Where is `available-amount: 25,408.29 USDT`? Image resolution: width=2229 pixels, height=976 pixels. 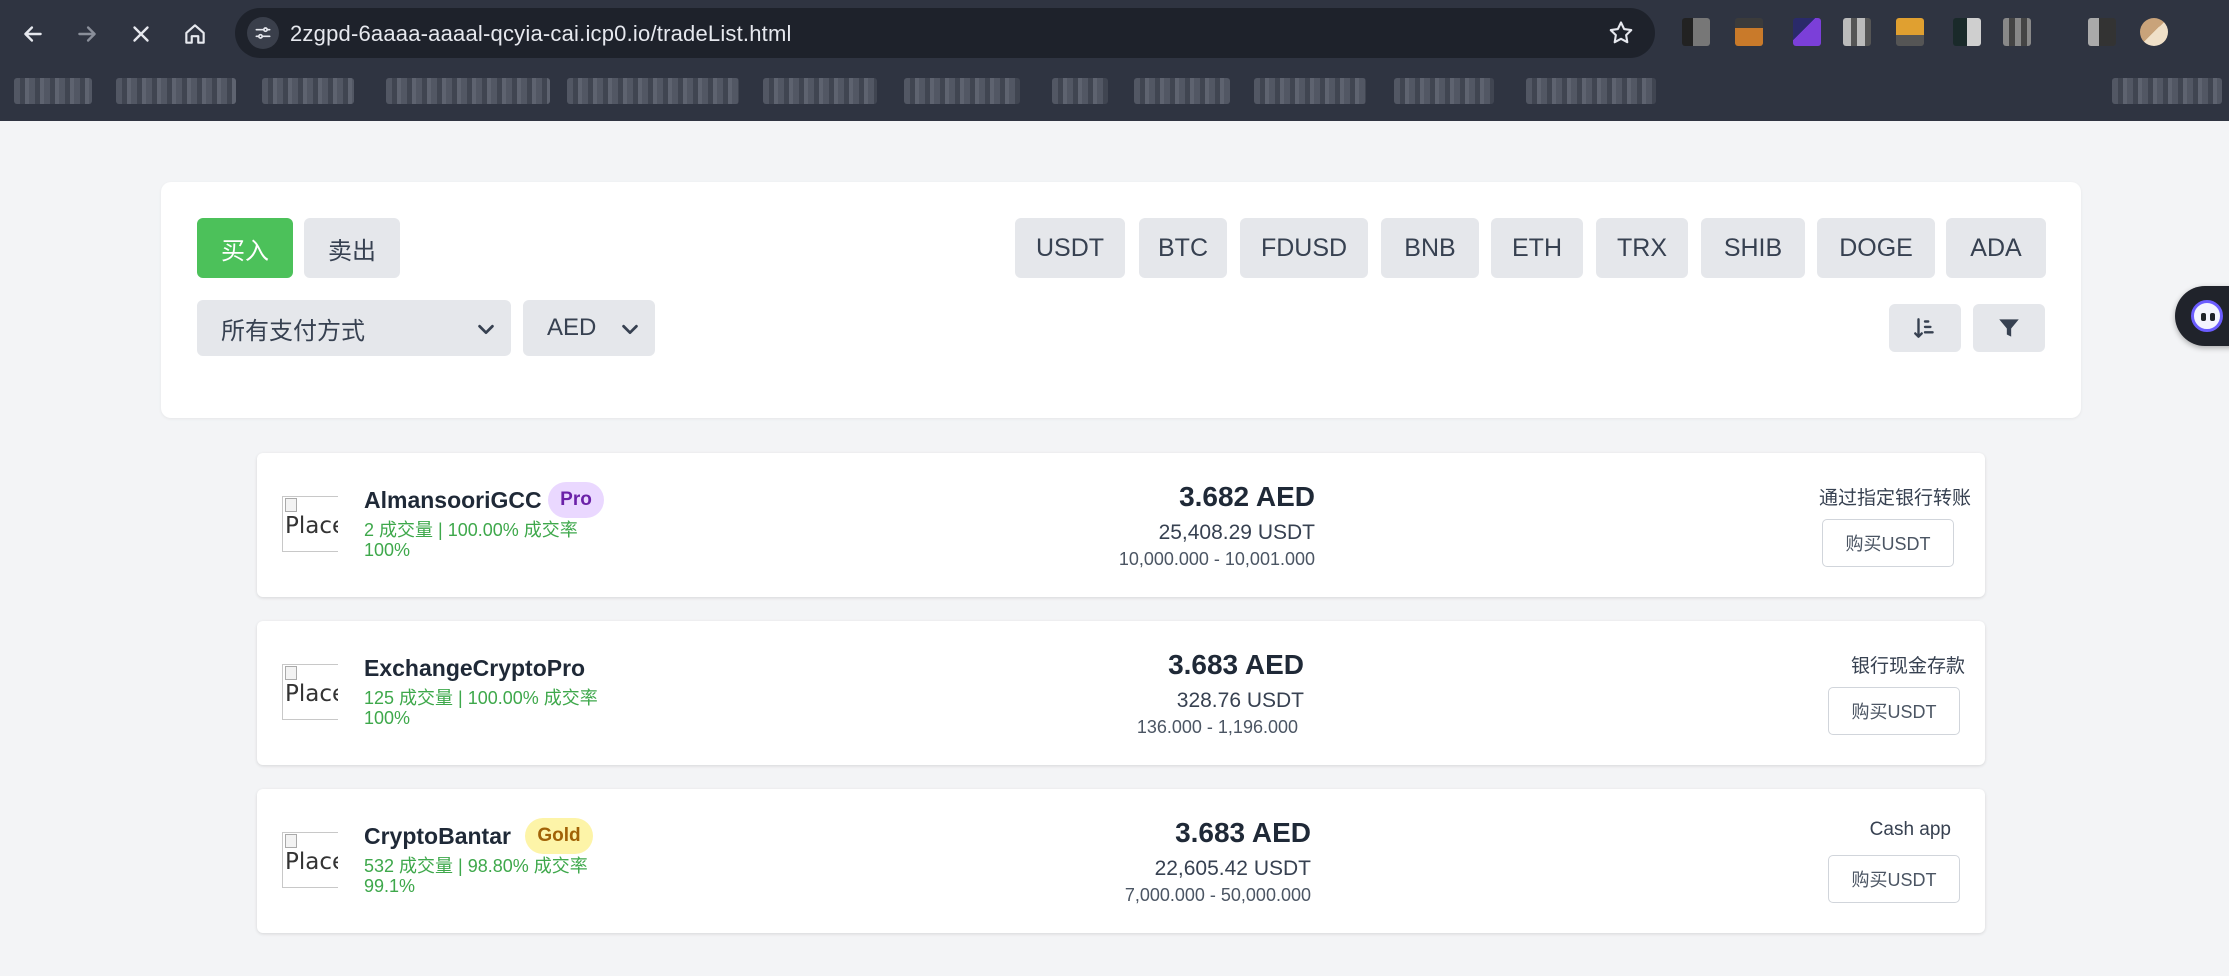
available-amount: 25,408.29 USDT is located at coordinates (1236, 532).